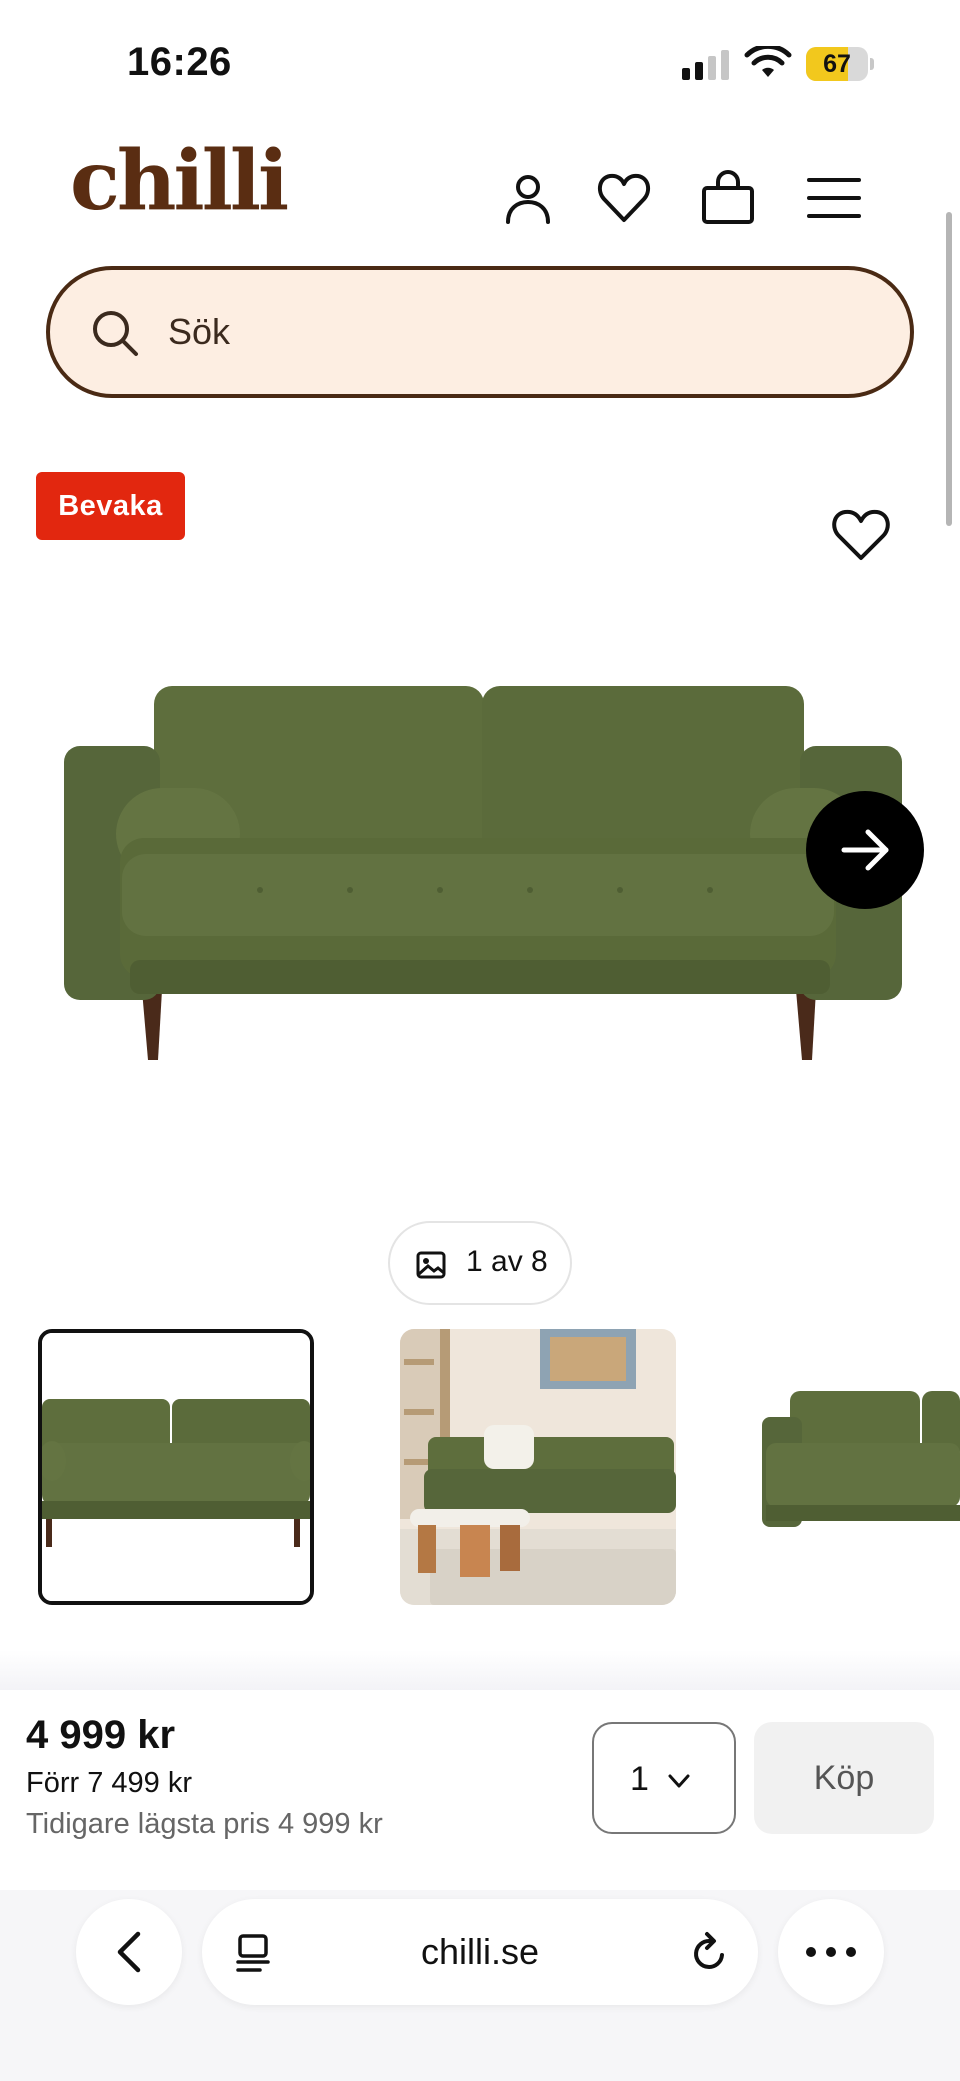 The height and width of the screenshot is (2081, 960). I want to click on section-divider, so click(480, 1670).